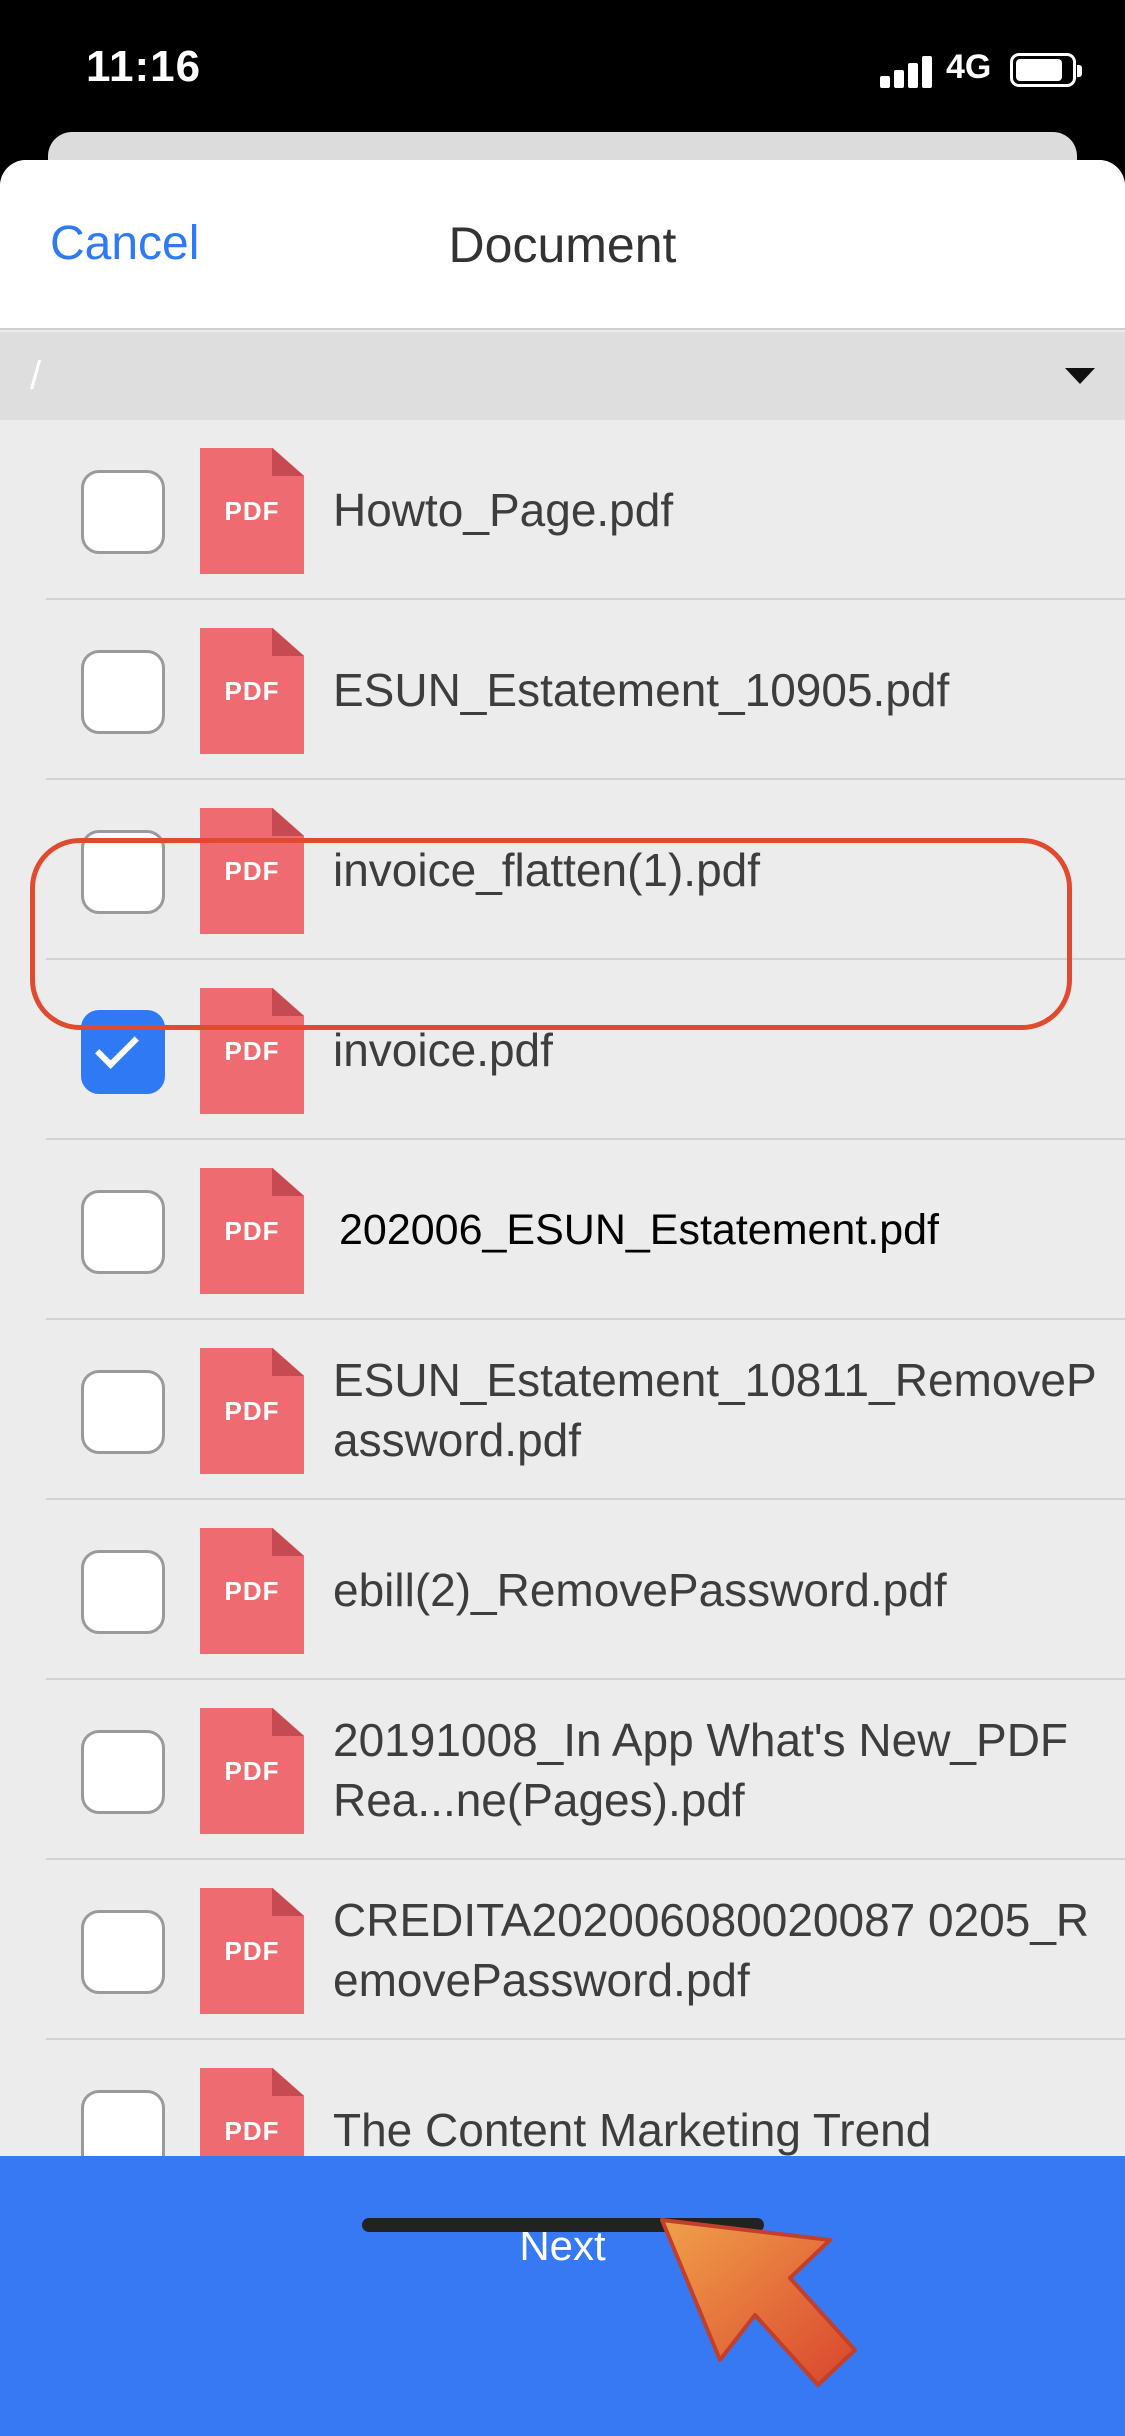 The image size is (1125, 2436). I want to click on sheet-title: Document, so click(562, 245).